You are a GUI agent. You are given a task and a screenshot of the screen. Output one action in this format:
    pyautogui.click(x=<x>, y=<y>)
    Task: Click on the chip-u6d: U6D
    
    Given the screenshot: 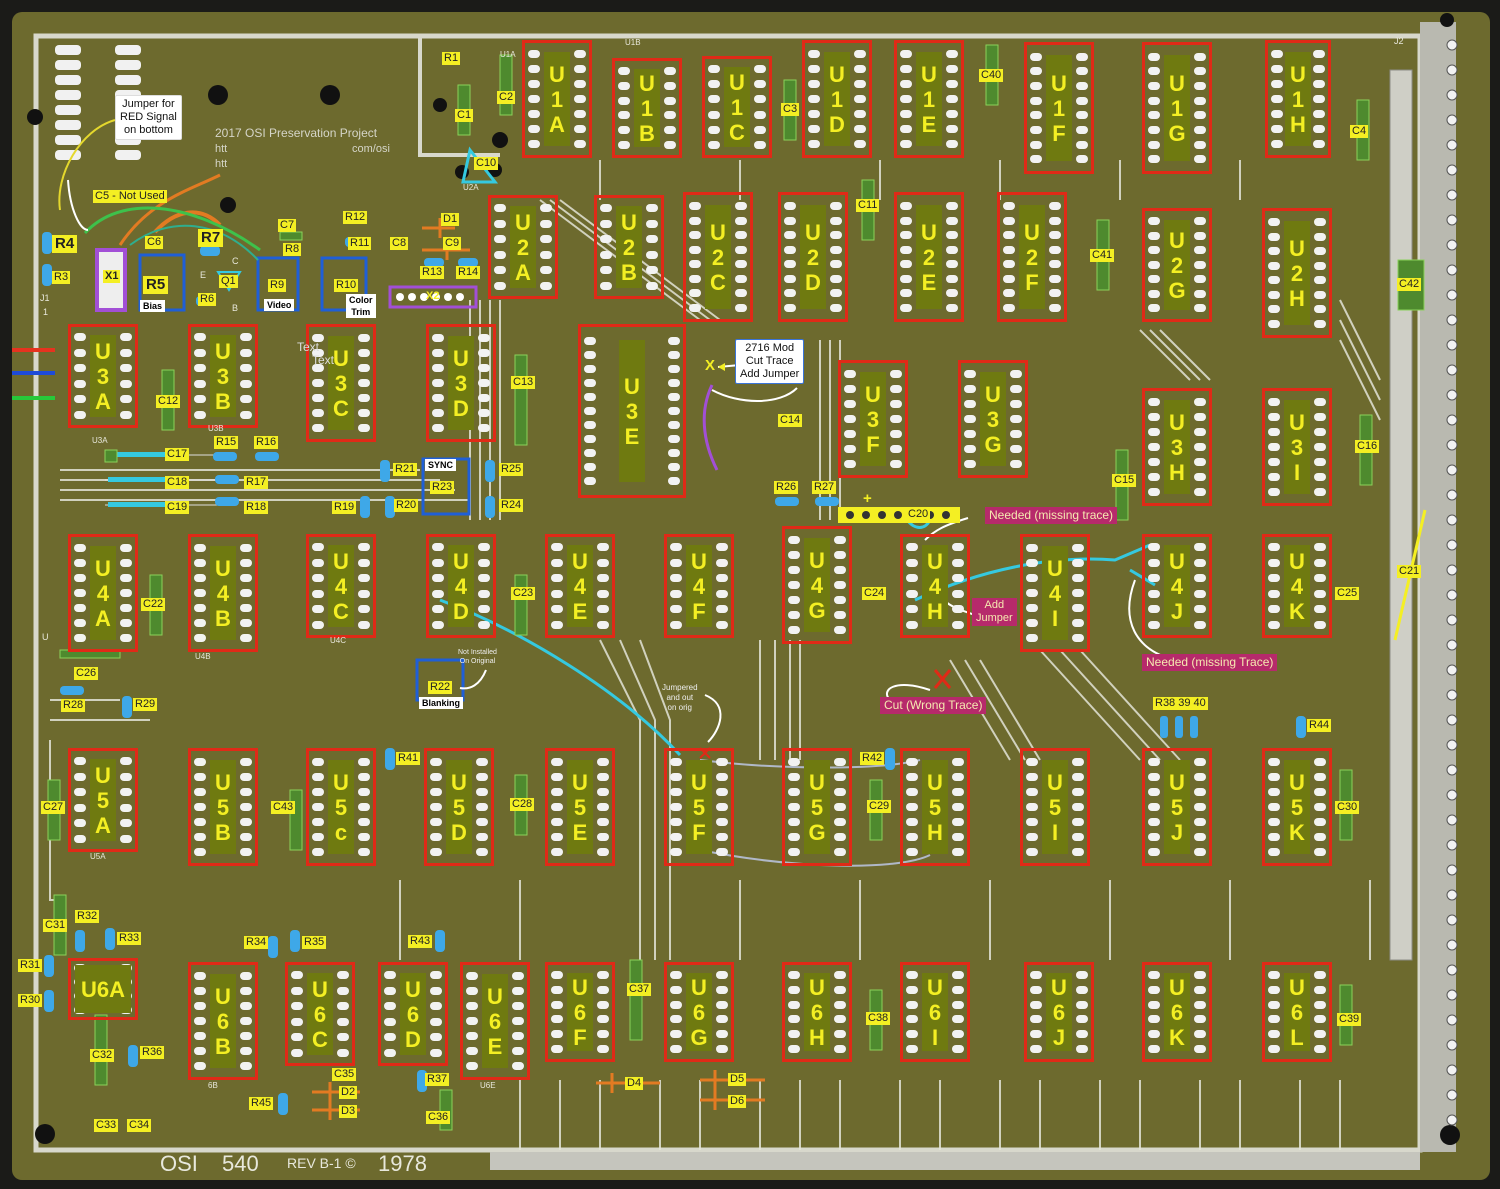 What is the action you would take?
    pyautogui.click(x=413, y=1014)
    